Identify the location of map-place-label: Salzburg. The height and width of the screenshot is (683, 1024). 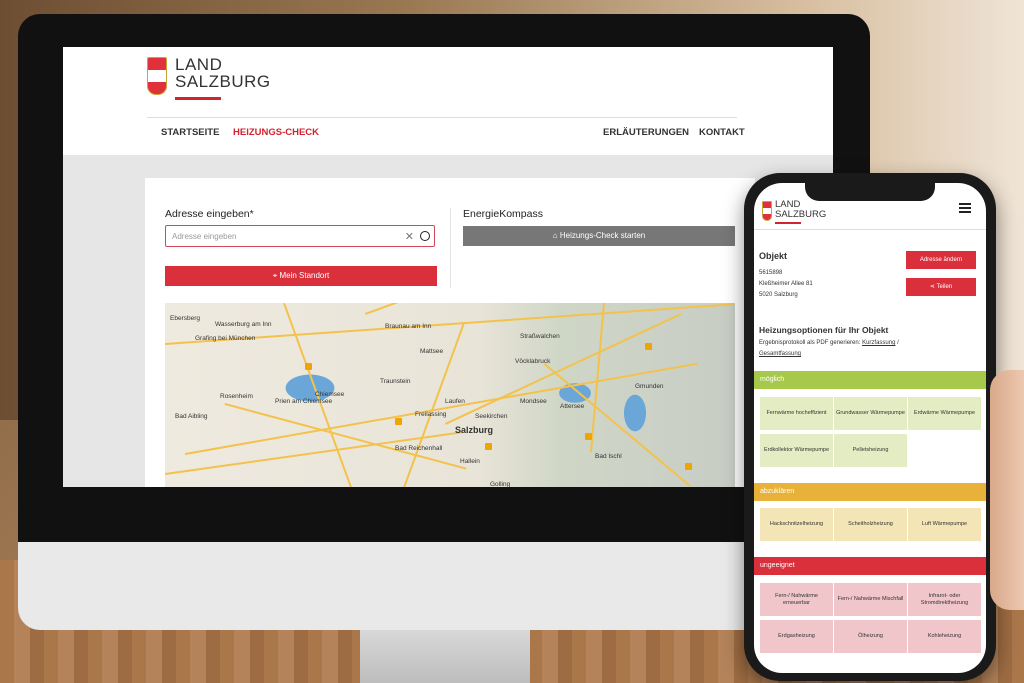
(474, 430).